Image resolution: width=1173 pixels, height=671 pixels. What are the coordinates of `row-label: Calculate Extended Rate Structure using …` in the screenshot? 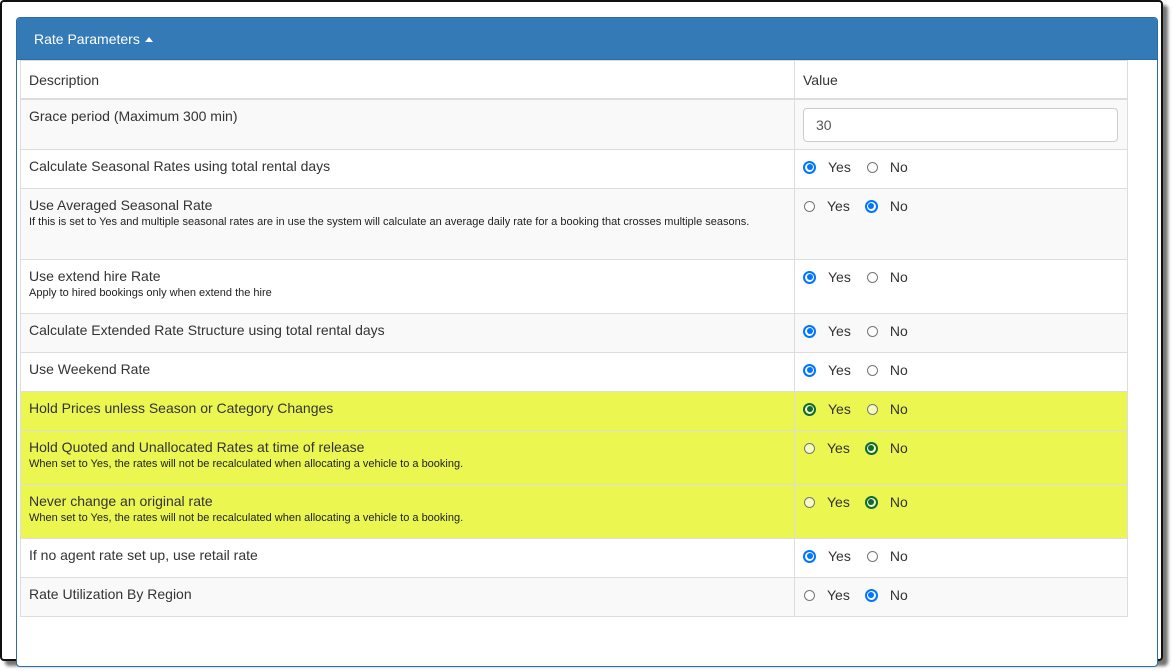 It's located at (207, 330).